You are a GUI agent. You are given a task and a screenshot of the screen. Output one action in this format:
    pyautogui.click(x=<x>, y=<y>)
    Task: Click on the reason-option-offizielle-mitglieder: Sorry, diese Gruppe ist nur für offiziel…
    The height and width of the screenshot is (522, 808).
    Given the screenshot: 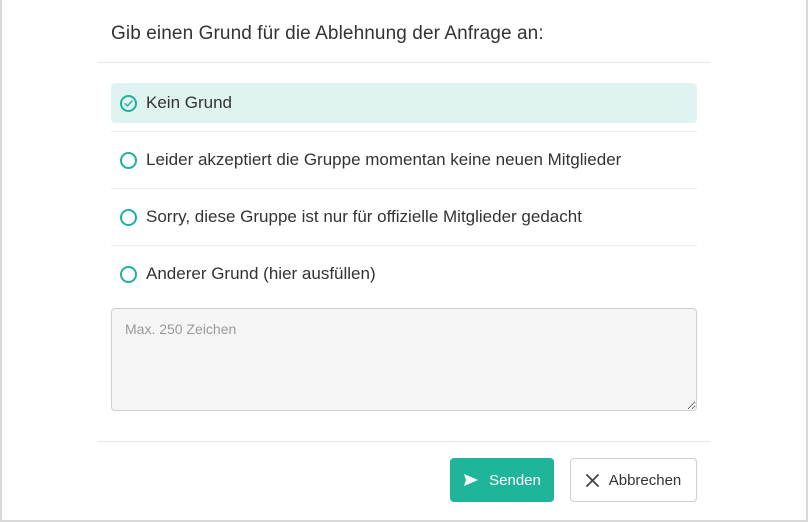 What is the action you would take?
    pyautogui.click(x=404, y=217)
    